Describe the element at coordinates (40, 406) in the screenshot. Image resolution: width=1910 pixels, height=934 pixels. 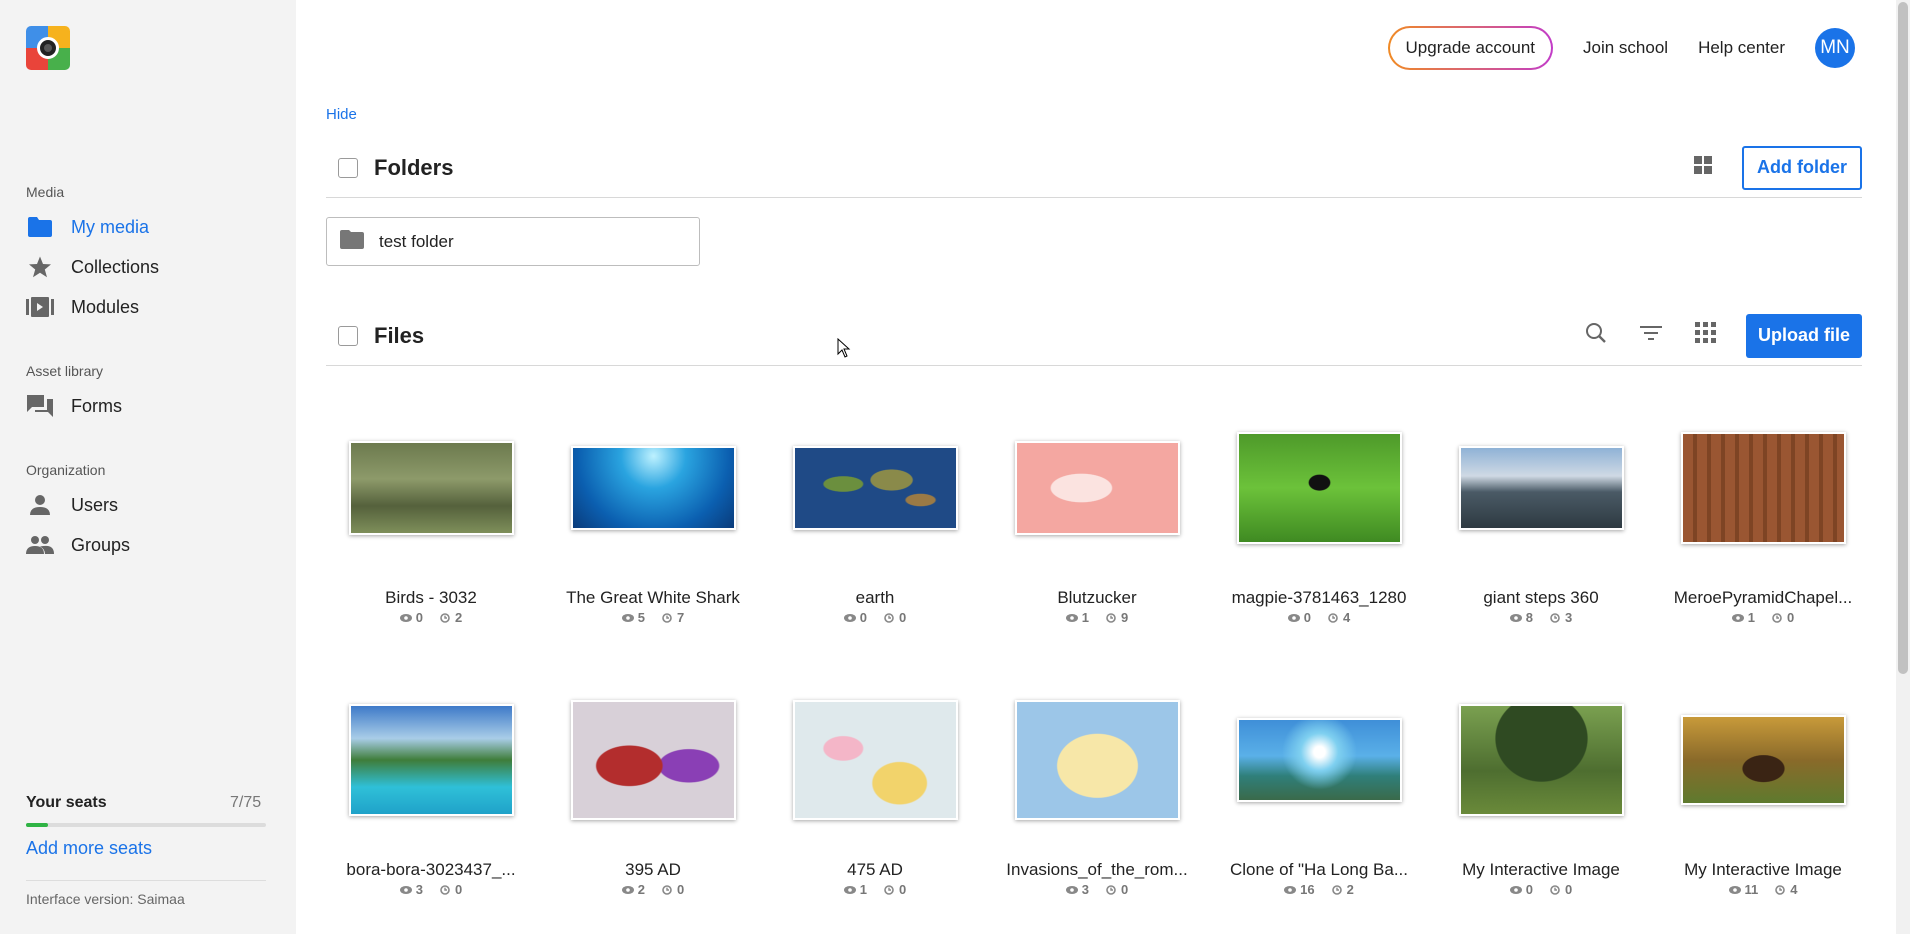
I see `forms-icon` at that location.